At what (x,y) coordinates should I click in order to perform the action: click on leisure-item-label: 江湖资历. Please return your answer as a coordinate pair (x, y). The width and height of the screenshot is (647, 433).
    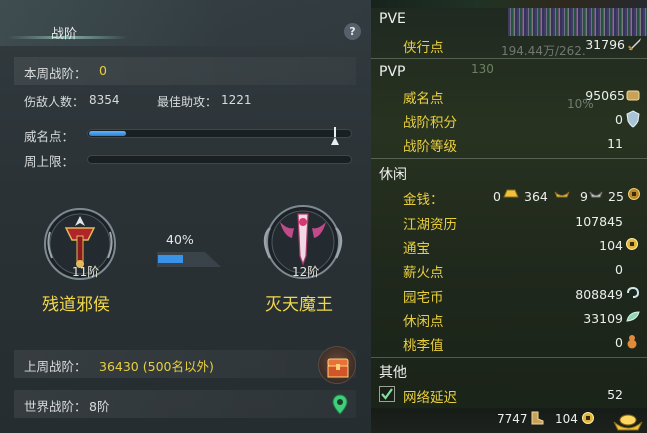
    Looking at the image, I should click on (430, 225).